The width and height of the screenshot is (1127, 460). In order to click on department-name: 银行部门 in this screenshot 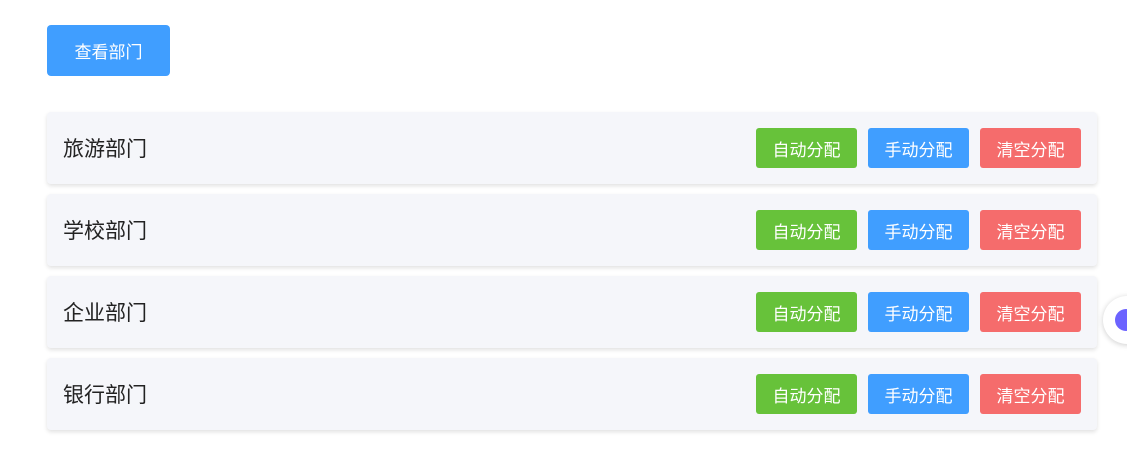, I will do `click(105, 395)`.